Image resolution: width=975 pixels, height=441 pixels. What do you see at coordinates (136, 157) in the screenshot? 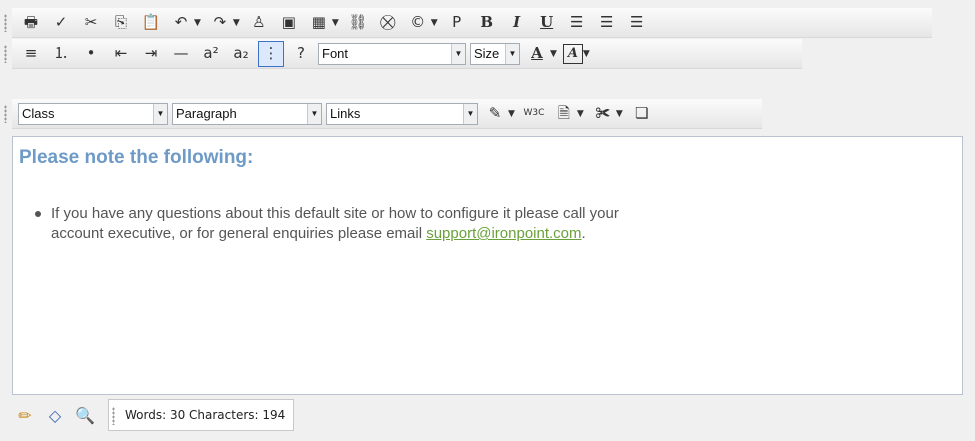
I see `content-heading: Please note the following:` at bounding box center [136, 157].